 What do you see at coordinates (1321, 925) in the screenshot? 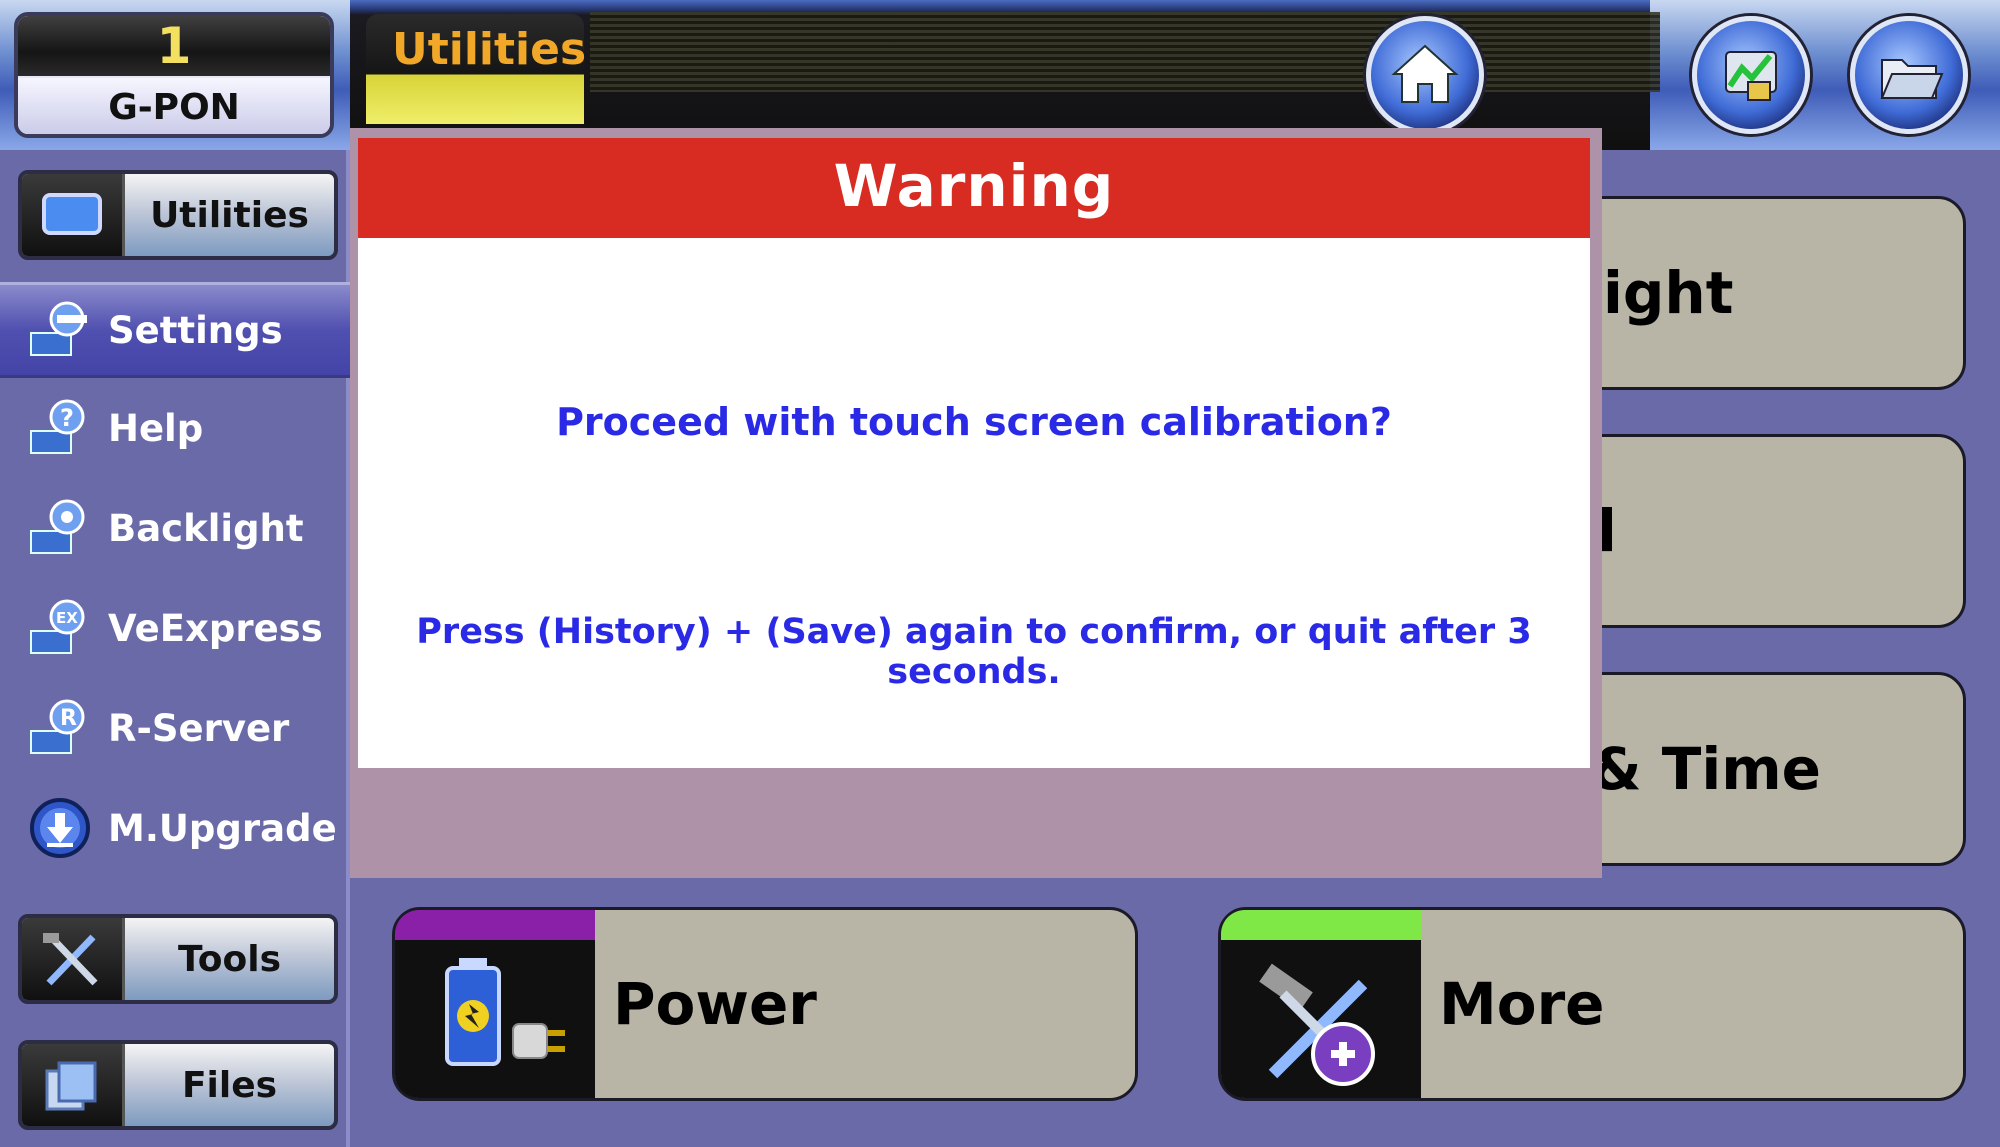
I see `more-tile-color-bar` at bounding box center [1321, 925].